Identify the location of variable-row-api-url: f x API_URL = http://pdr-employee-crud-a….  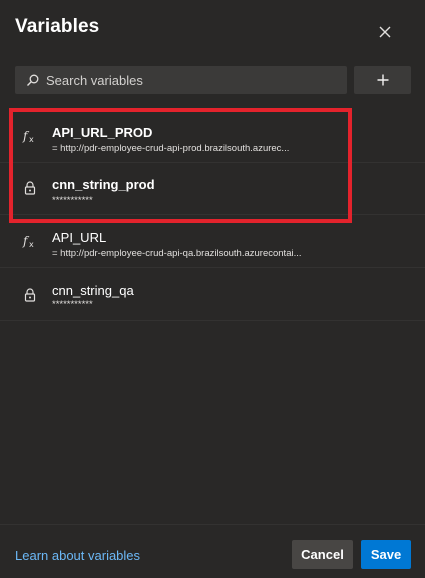
(212, 242).